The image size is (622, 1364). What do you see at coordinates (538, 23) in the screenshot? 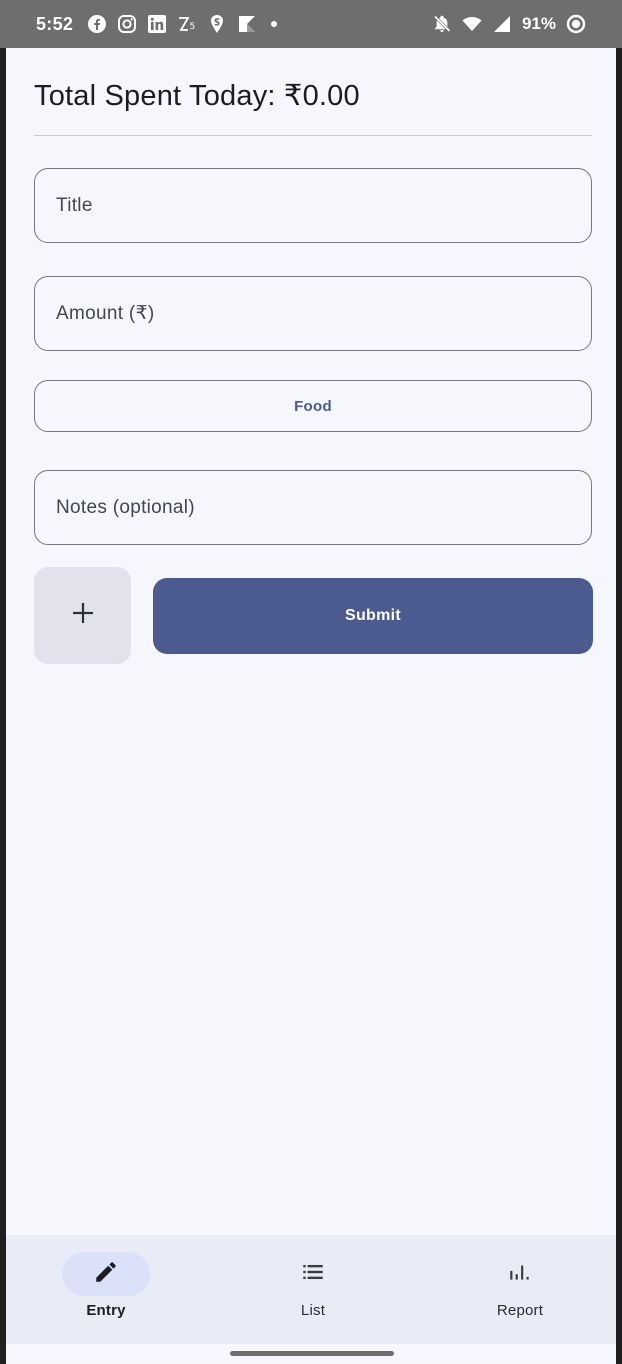
I see `battery-percent: 91%` at bounding box center [538, 23].